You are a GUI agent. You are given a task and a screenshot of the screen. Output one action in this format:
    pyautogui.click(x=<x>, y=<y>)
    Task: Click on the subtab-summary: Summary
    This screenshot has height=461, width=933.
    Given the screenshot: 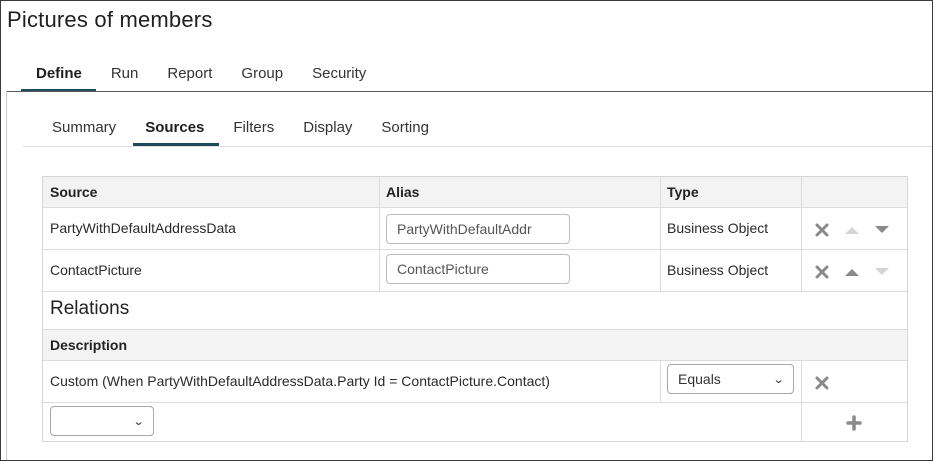 What is the action you would take?
    pyautogui.click(x=84, y=129)
    